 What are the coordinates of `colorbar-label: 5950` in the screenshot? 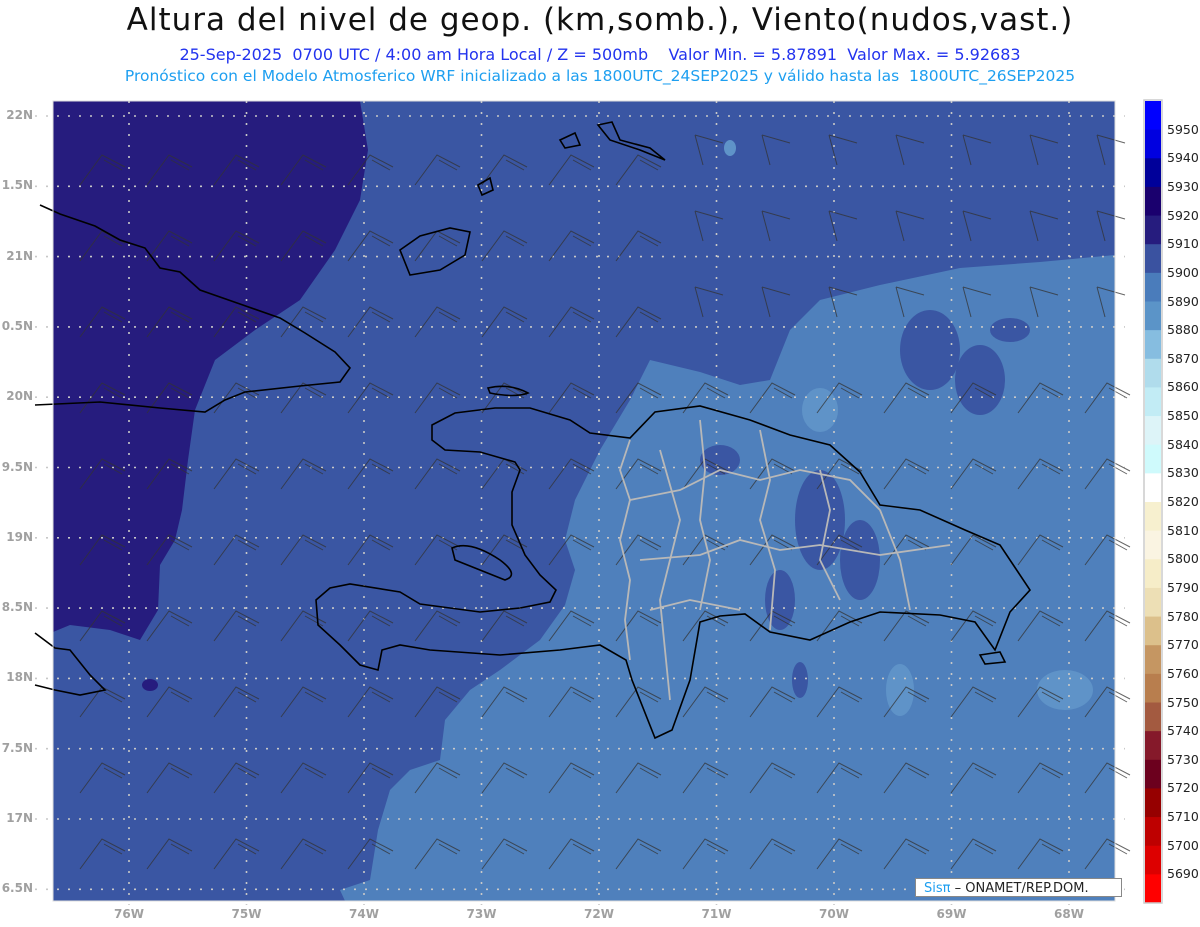 It's located at (1183, 129).